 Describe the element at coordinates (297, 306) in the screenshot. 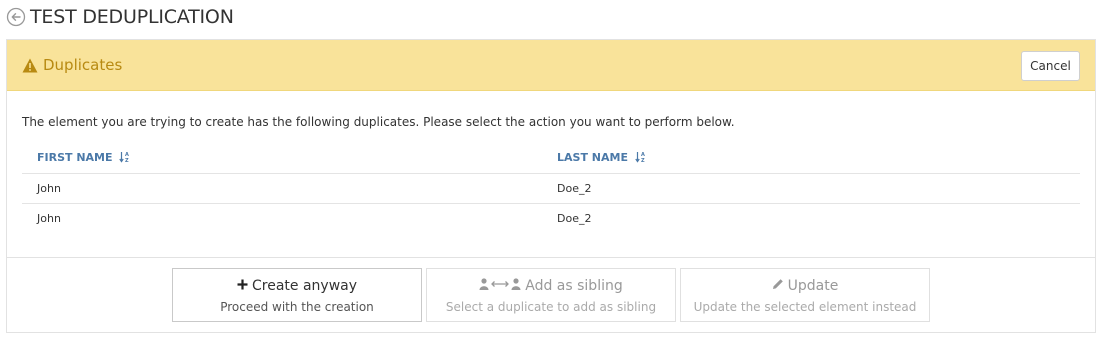

I see `create-anyway-subtitle: Proceed with the creation` at that location.